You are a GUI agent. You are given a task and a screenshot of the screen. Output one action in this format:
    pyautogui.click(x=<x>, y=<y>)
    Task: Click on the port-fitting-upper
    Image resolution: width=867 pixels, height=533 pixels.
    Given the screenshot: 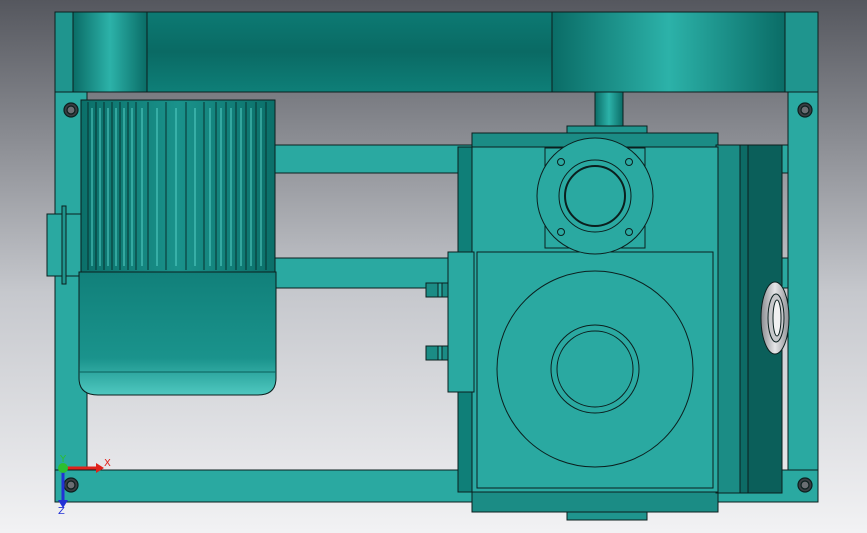 What is the action you would take?
    pyautogui.click(x=437, y=290)
    